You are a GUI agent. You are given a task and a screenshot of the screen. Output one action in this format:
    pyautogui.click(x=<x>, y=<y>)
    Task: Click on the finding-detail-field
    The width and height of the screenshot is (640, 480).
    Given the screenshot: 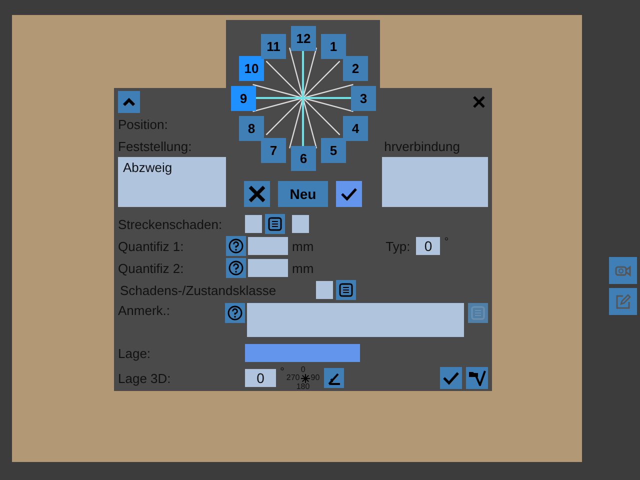 What is the action you would take?
    pyautogui.click(x=435, y=182)
    